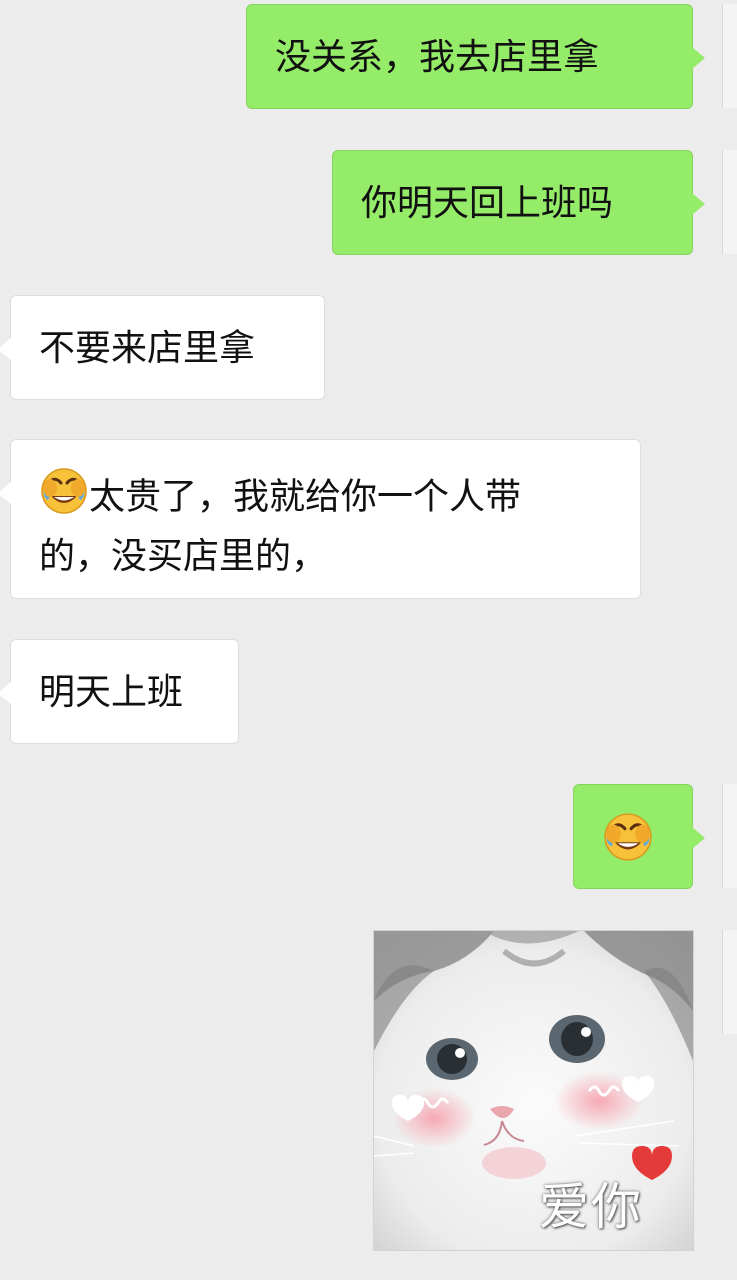 This screenshot has width=737, height=1280. Describe the element at coordinates (183, 556) in the screenshot. I see `message-text: 的，没买店里的，` at that location.